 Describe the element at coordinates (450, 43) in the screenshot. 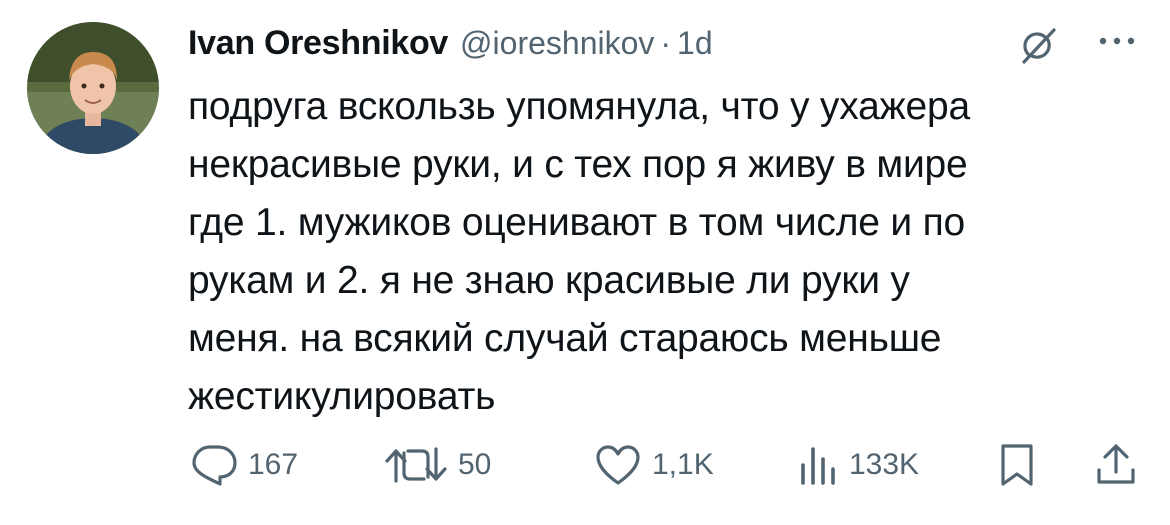

I see `tweet-header: Ivan Oreshnikov @ioreshnikov · 1d` at that location.